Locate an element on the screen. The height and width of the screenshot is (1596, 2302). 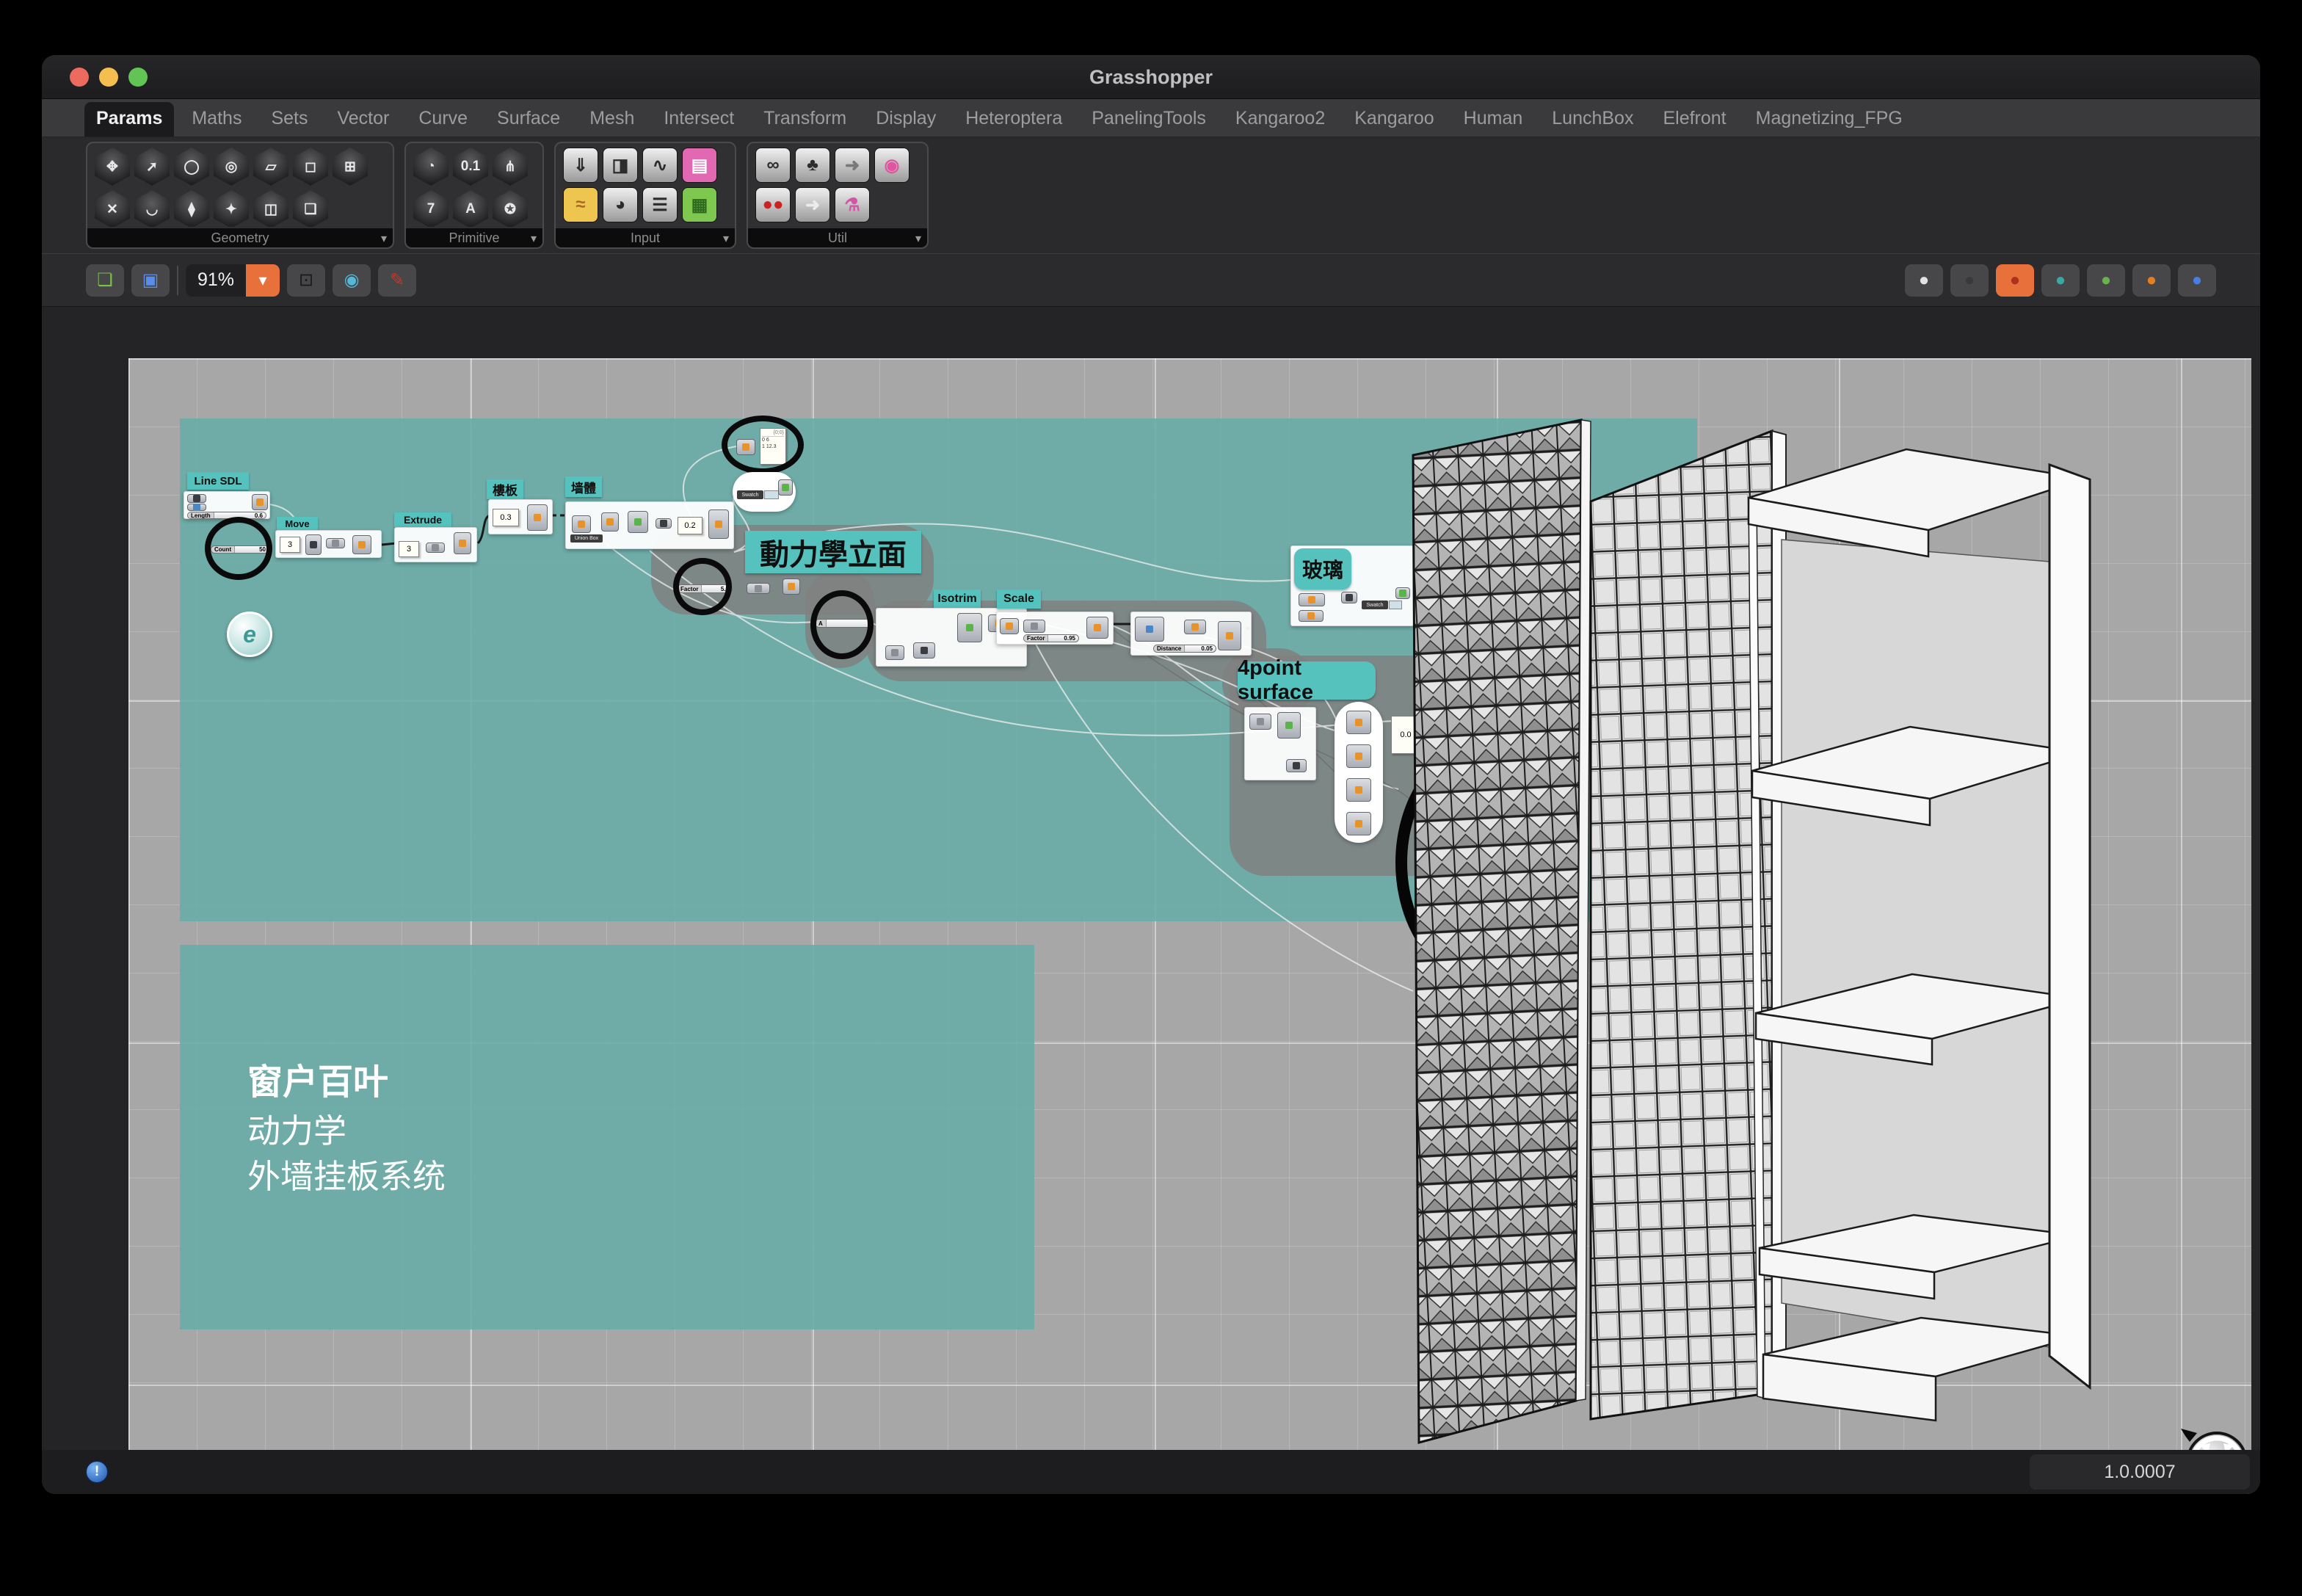
surface-4pt-stack is located at coordinates (1359, 772).